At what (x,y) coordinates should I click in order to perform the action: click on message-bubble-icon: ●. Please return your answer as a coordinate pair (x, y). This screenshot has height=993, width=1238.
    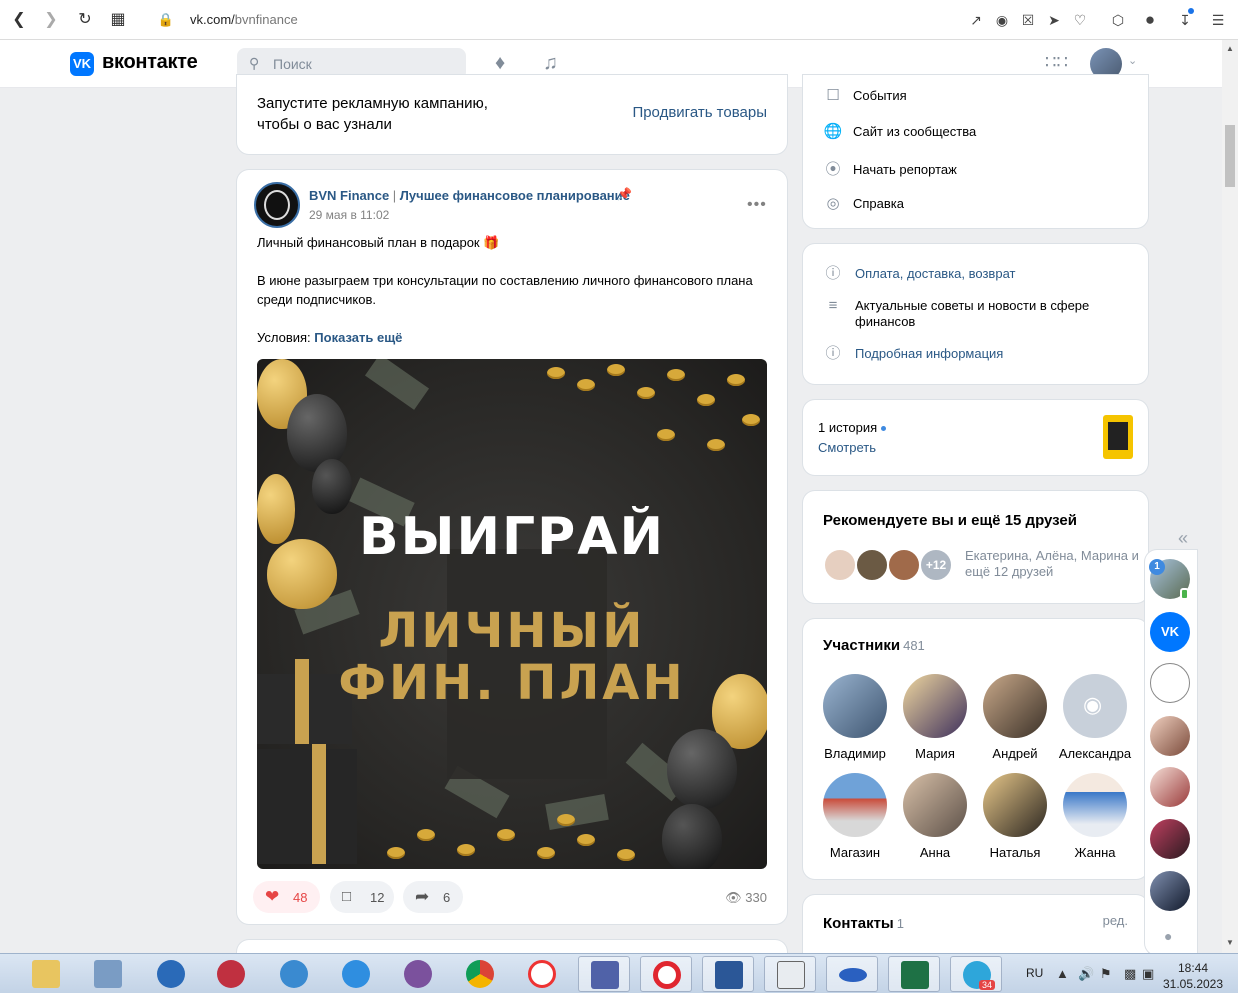
    Looking at the image, I should click on (1168, 936).